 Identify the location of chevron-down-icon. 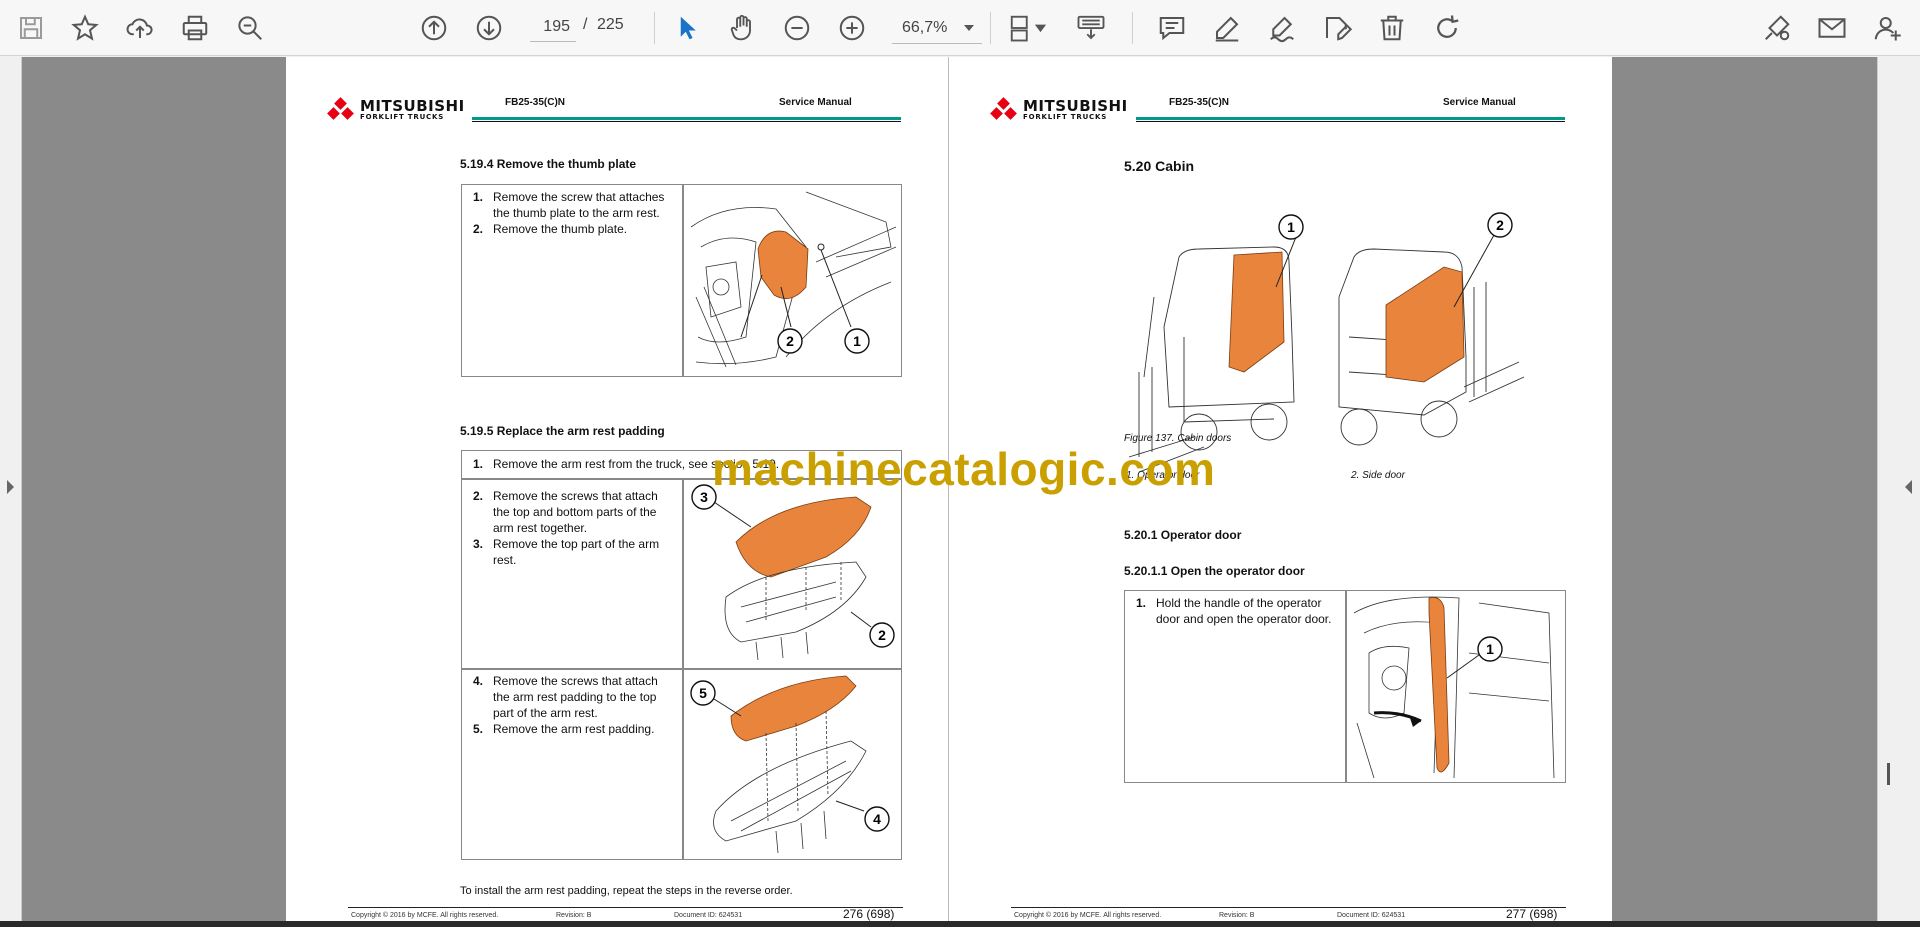
(969, 28).